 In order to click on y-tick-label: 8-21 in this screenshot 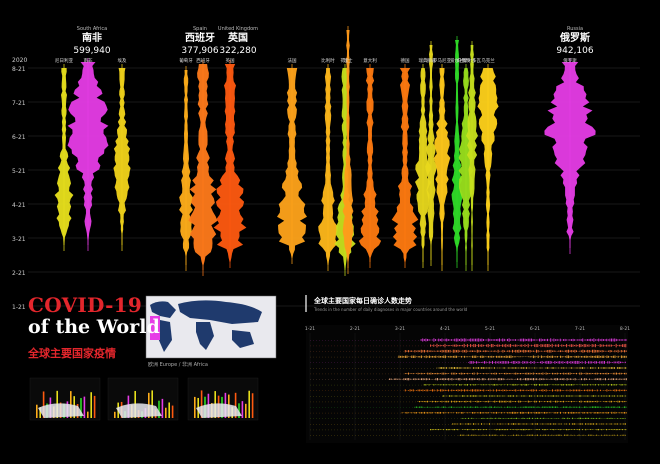, I will do `click(19, 69)`.